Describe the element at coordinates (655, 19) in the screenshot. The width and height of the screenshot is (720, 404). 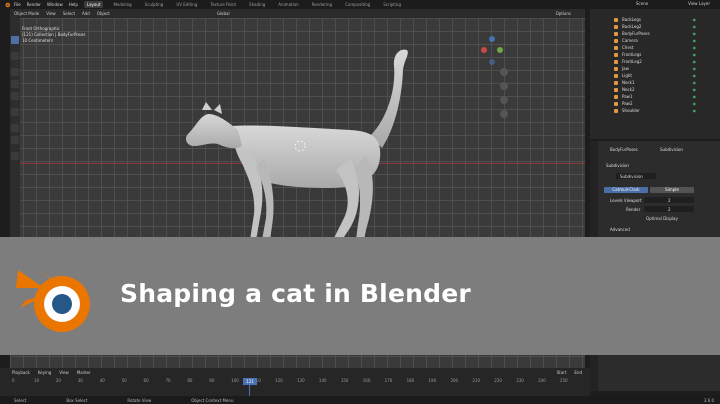
I see `outliner-row: BackLegs ◉` at that location.